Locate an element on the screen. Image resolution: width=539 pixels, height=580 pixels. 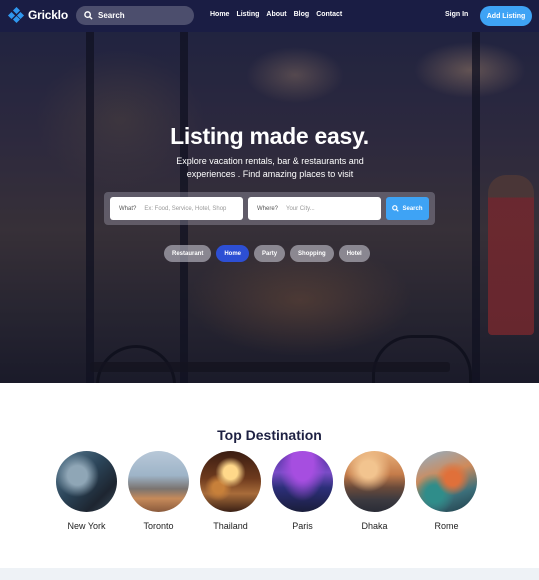
chip-hotel: Hotel is located at coordinates (354, 253).